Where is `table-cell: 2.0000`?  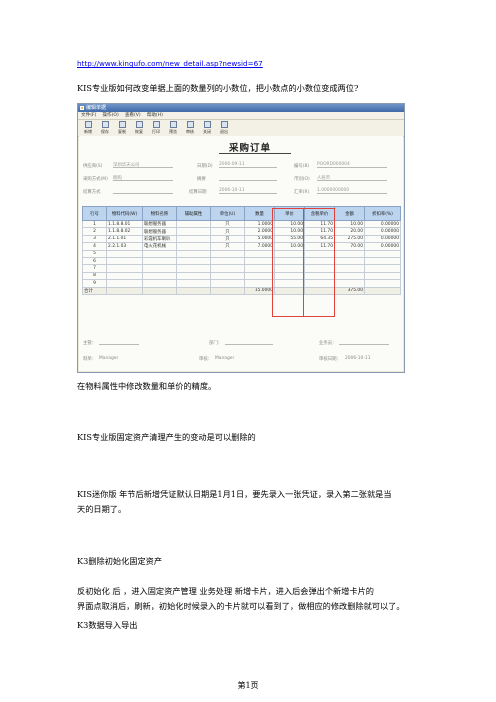
table-cell: 2.0000 is located at coordinates (259, 231).